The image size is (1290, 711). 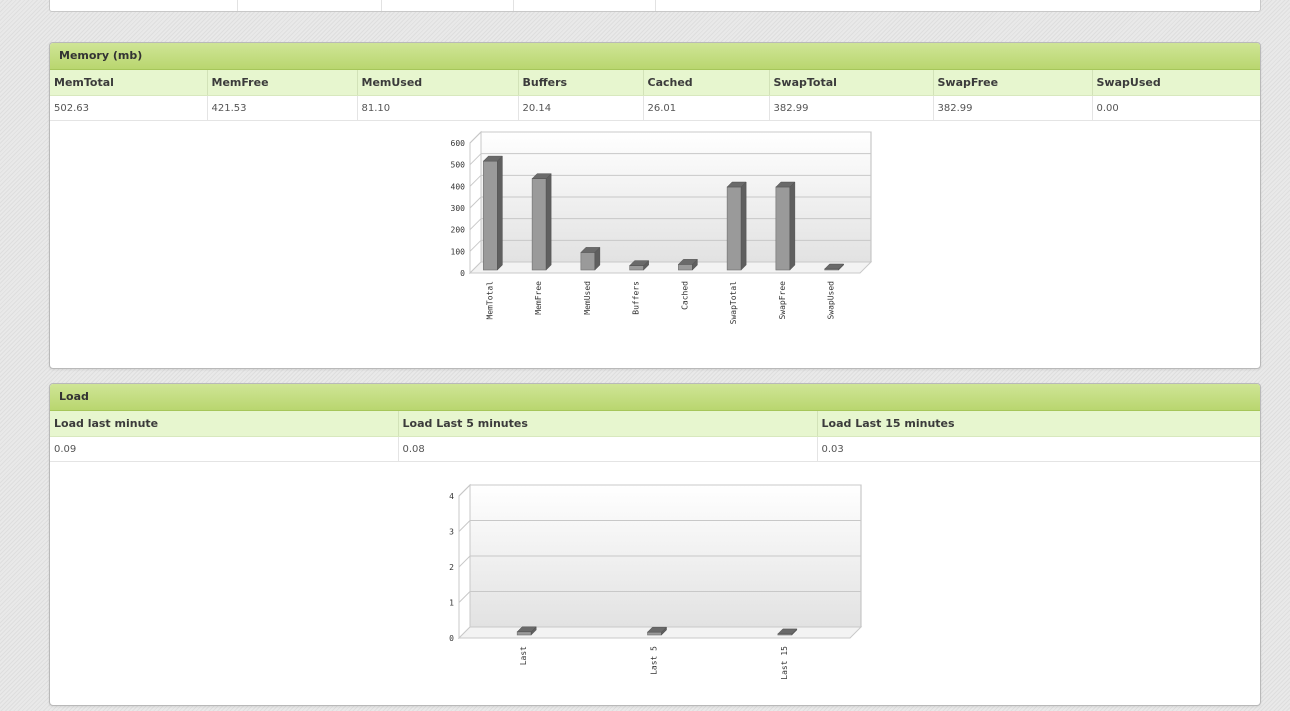 I want to click on memory-col-header: MemFree, so click(x=281, y=83).